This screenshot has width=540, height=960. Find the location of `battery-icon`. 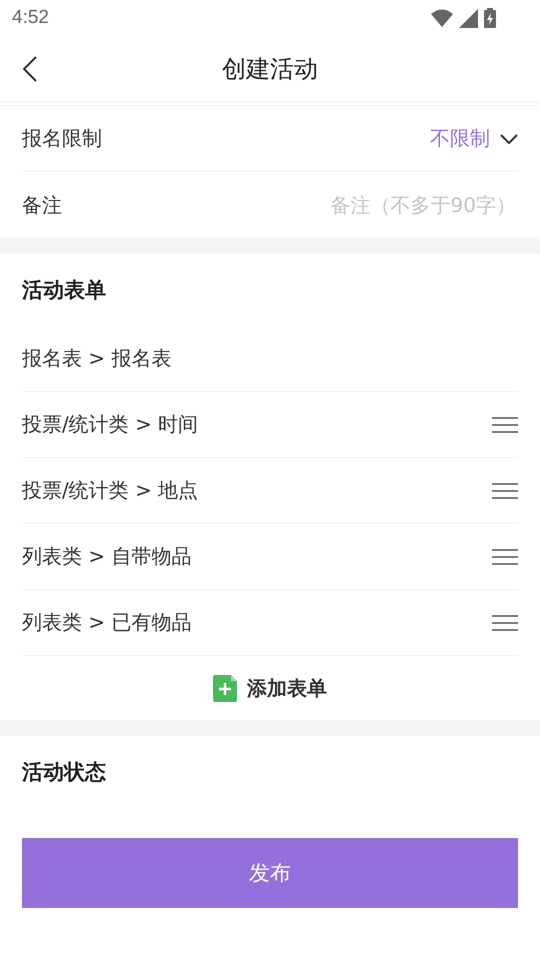

battery-icon is located at coordinates (490, 18).